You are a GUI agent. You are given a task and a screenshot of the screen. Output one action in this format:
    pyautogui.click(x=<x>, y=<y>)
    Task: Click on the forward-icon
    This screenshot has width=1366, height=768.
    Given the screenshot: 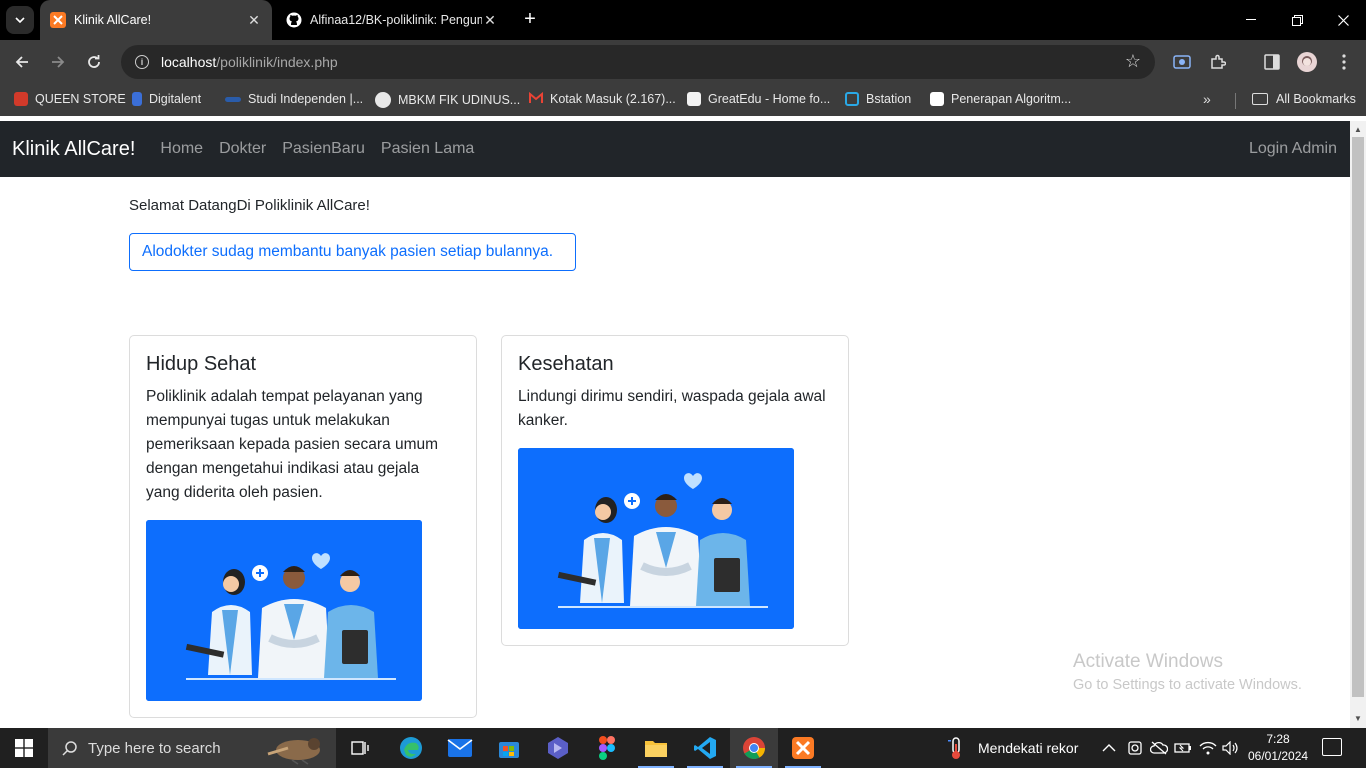 What is the action you would take?
    pyautogui.click(x=58, y=62)
    